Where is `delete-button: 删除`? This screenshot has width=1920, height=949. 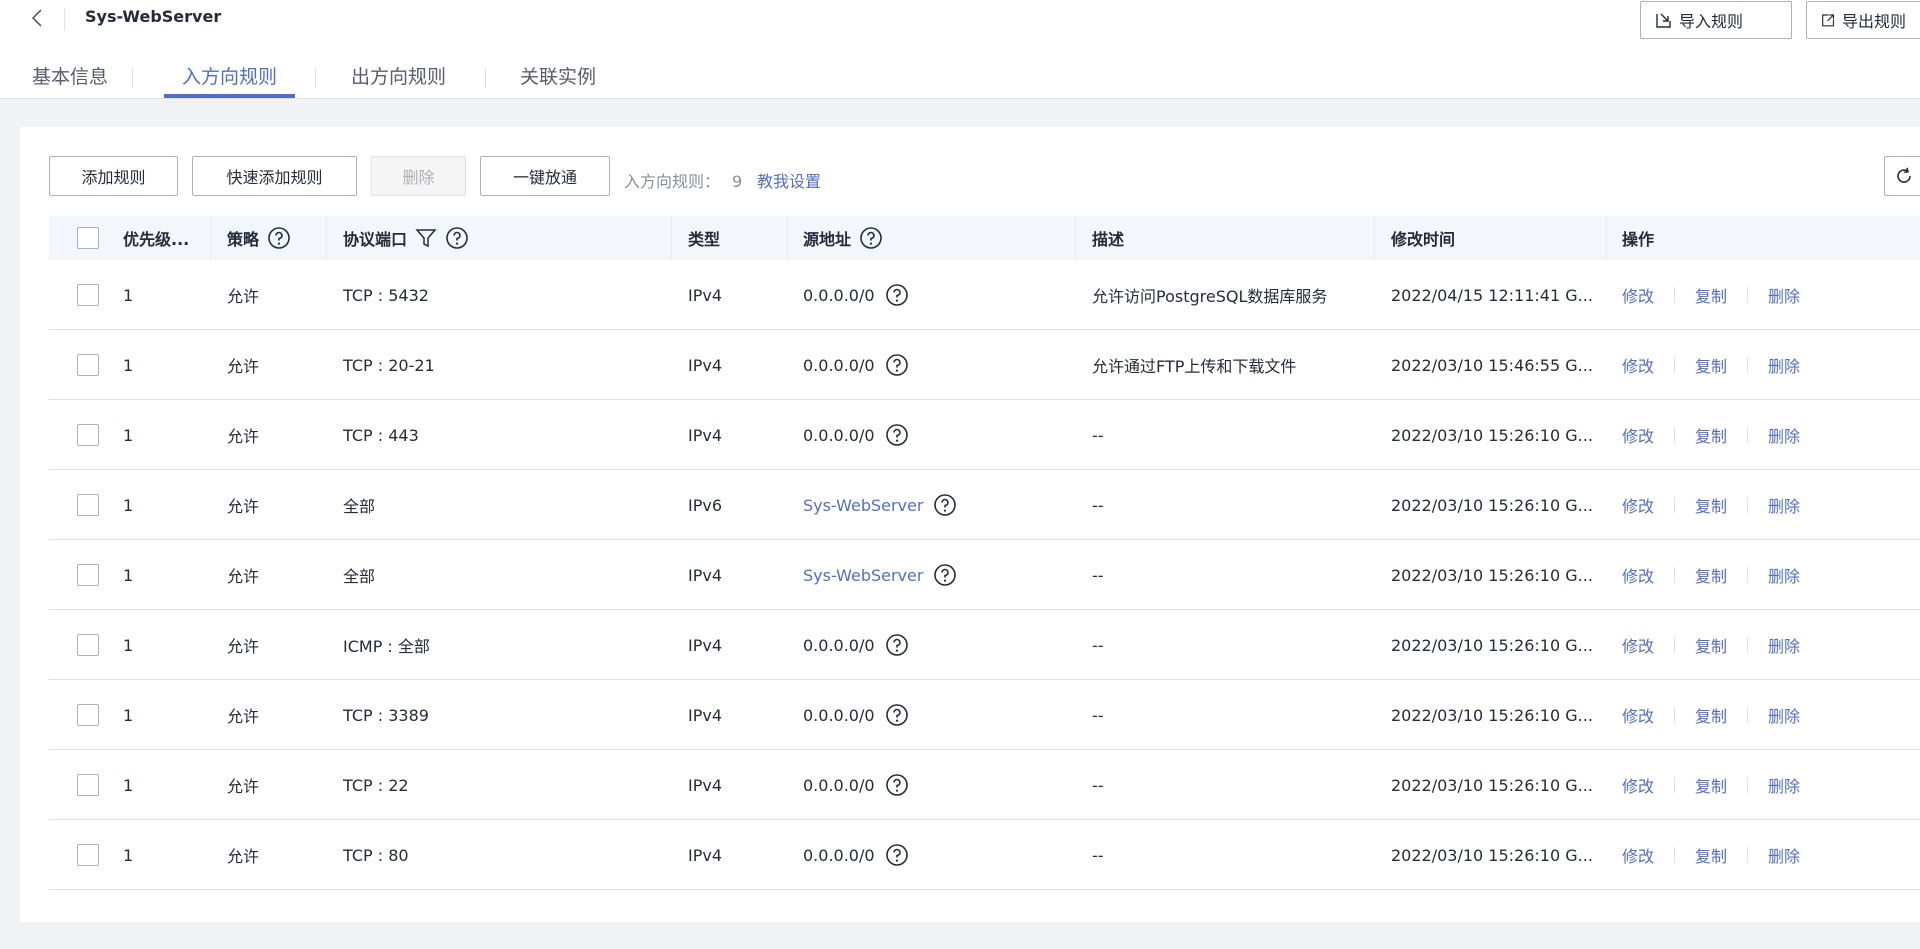 delete-button: 删除 is located at coordinates (418, 176).